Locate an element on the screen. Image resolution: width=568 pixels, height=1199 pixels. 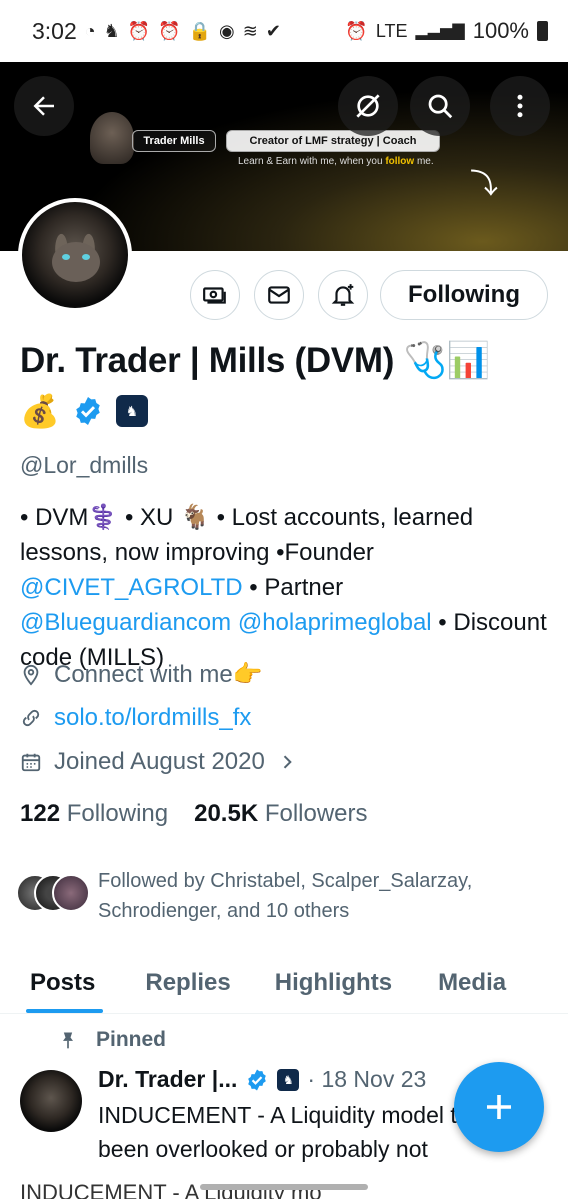
pinned-text: Pinned is located at coordinates (131, 1039).